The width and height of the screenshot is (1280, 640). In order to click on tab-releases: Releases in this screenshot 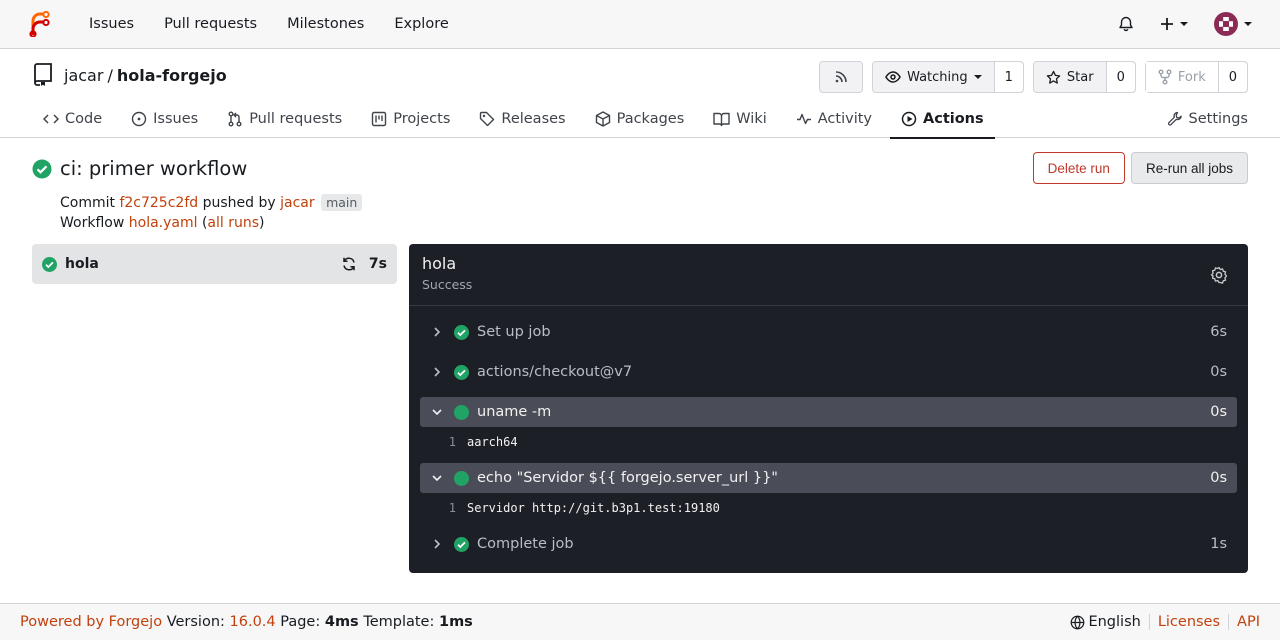, I will do `click(522, 118)`.